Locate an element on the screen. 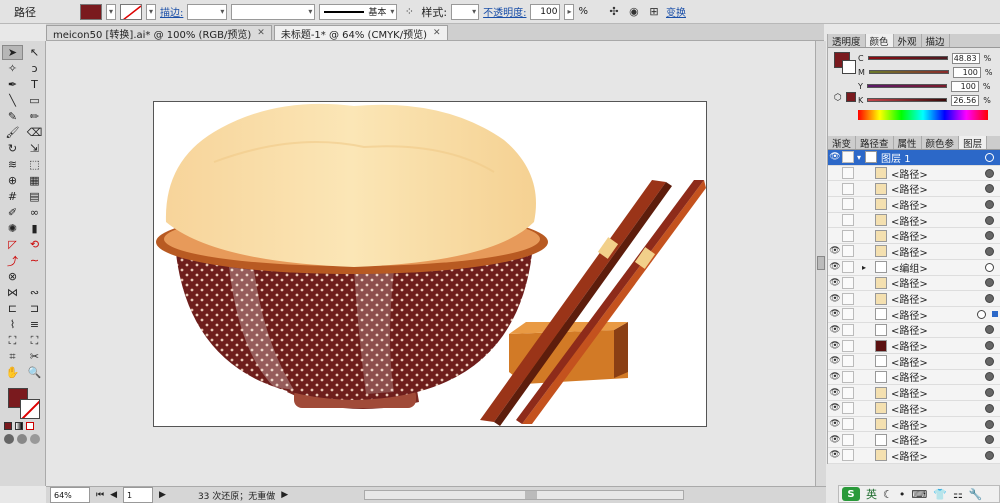 This screenshot has width=1000, height=503. shape-builder-tool-icon: ⊕ is located at coordinates (12, 180).